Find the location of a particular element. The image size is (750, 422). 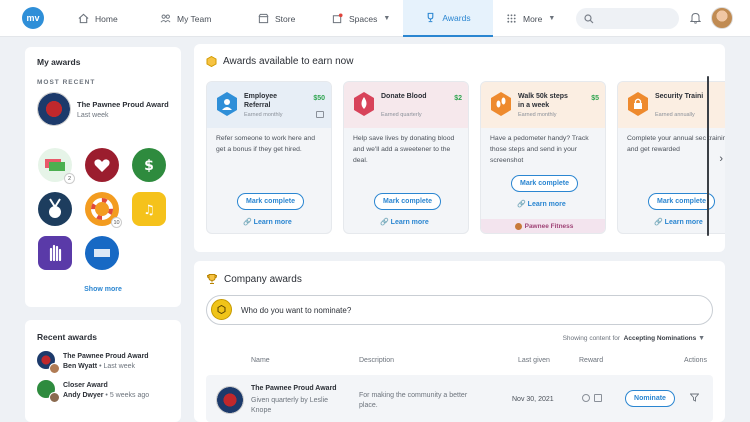

earn-card-amount: $50 is located at coordinates (319, 98).